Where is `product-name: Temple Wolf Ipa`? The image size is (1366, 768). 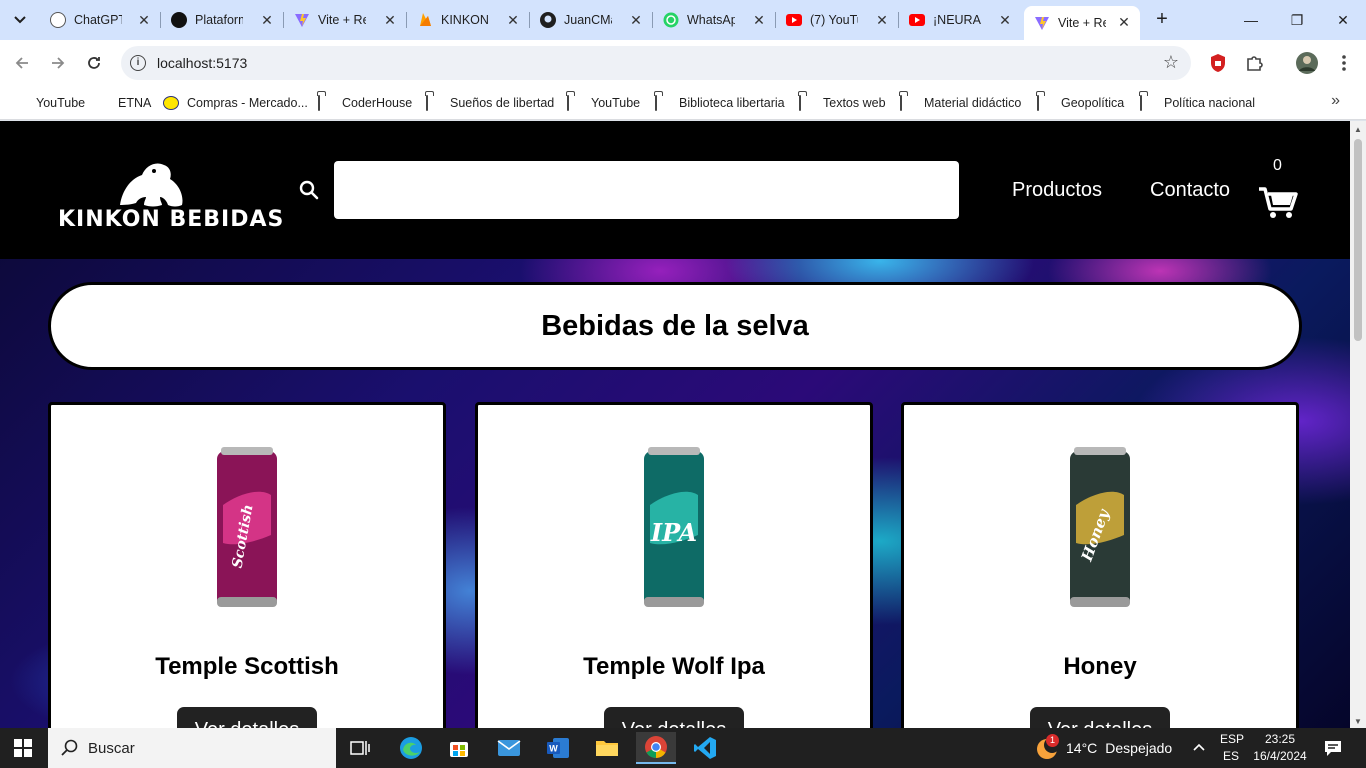 product-name: Temple Wolf Ipa is located at coordinates (674, 666).